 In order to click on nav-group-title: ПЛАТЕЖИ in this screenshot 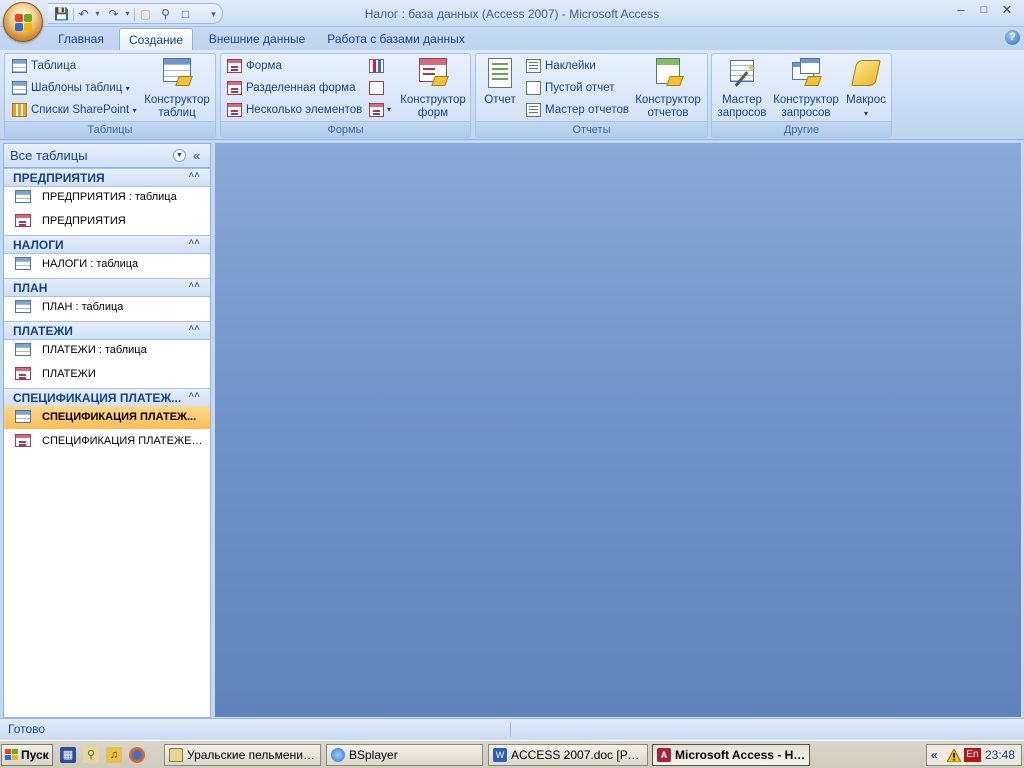, I will do `click(43, 331)`.